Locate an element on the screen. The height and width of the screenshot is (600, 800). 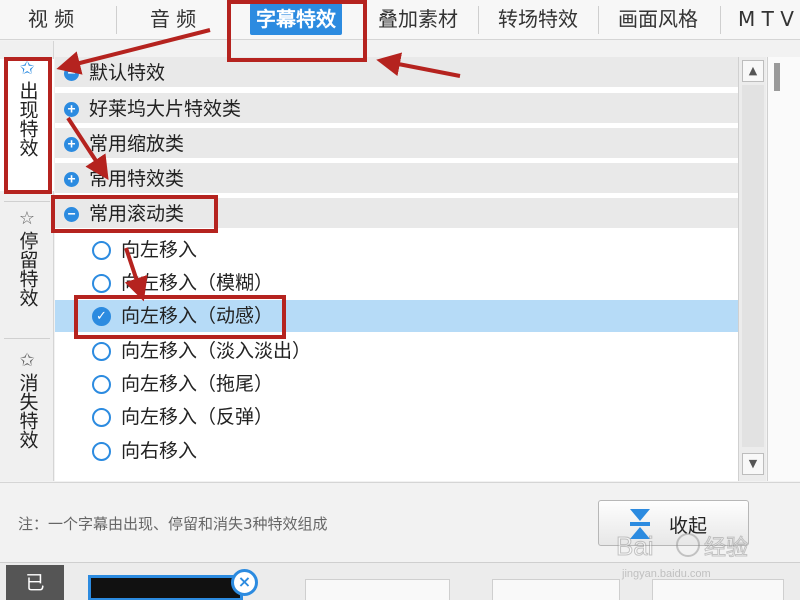
effect-item: 向左移入（反弹） is located at coordinates (396, 417).